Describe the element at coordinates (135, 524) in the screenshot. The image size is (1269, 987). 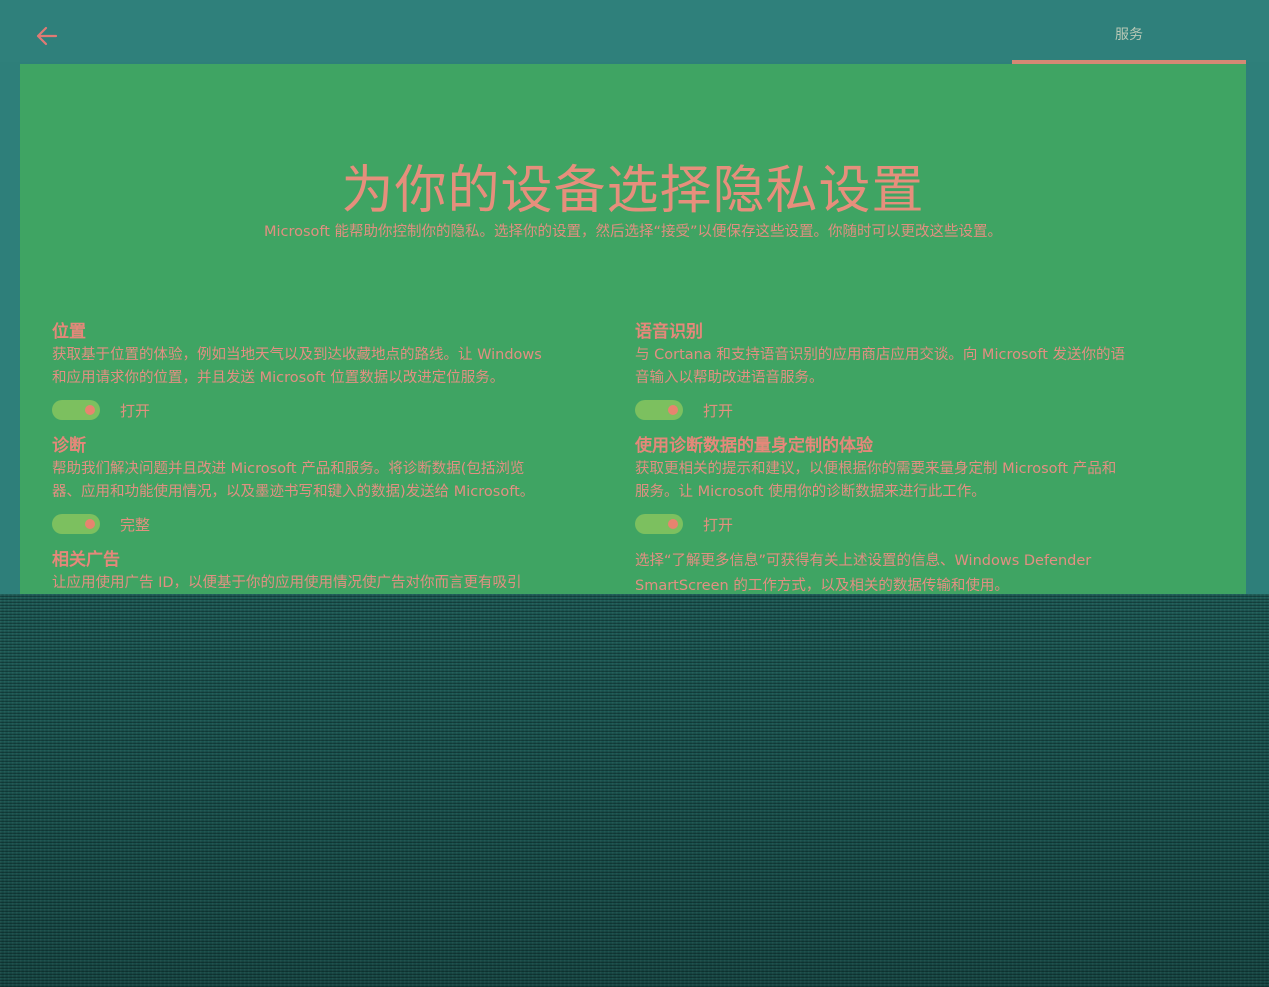
I see `diagnostics-toggle-state: 完整` at that location.